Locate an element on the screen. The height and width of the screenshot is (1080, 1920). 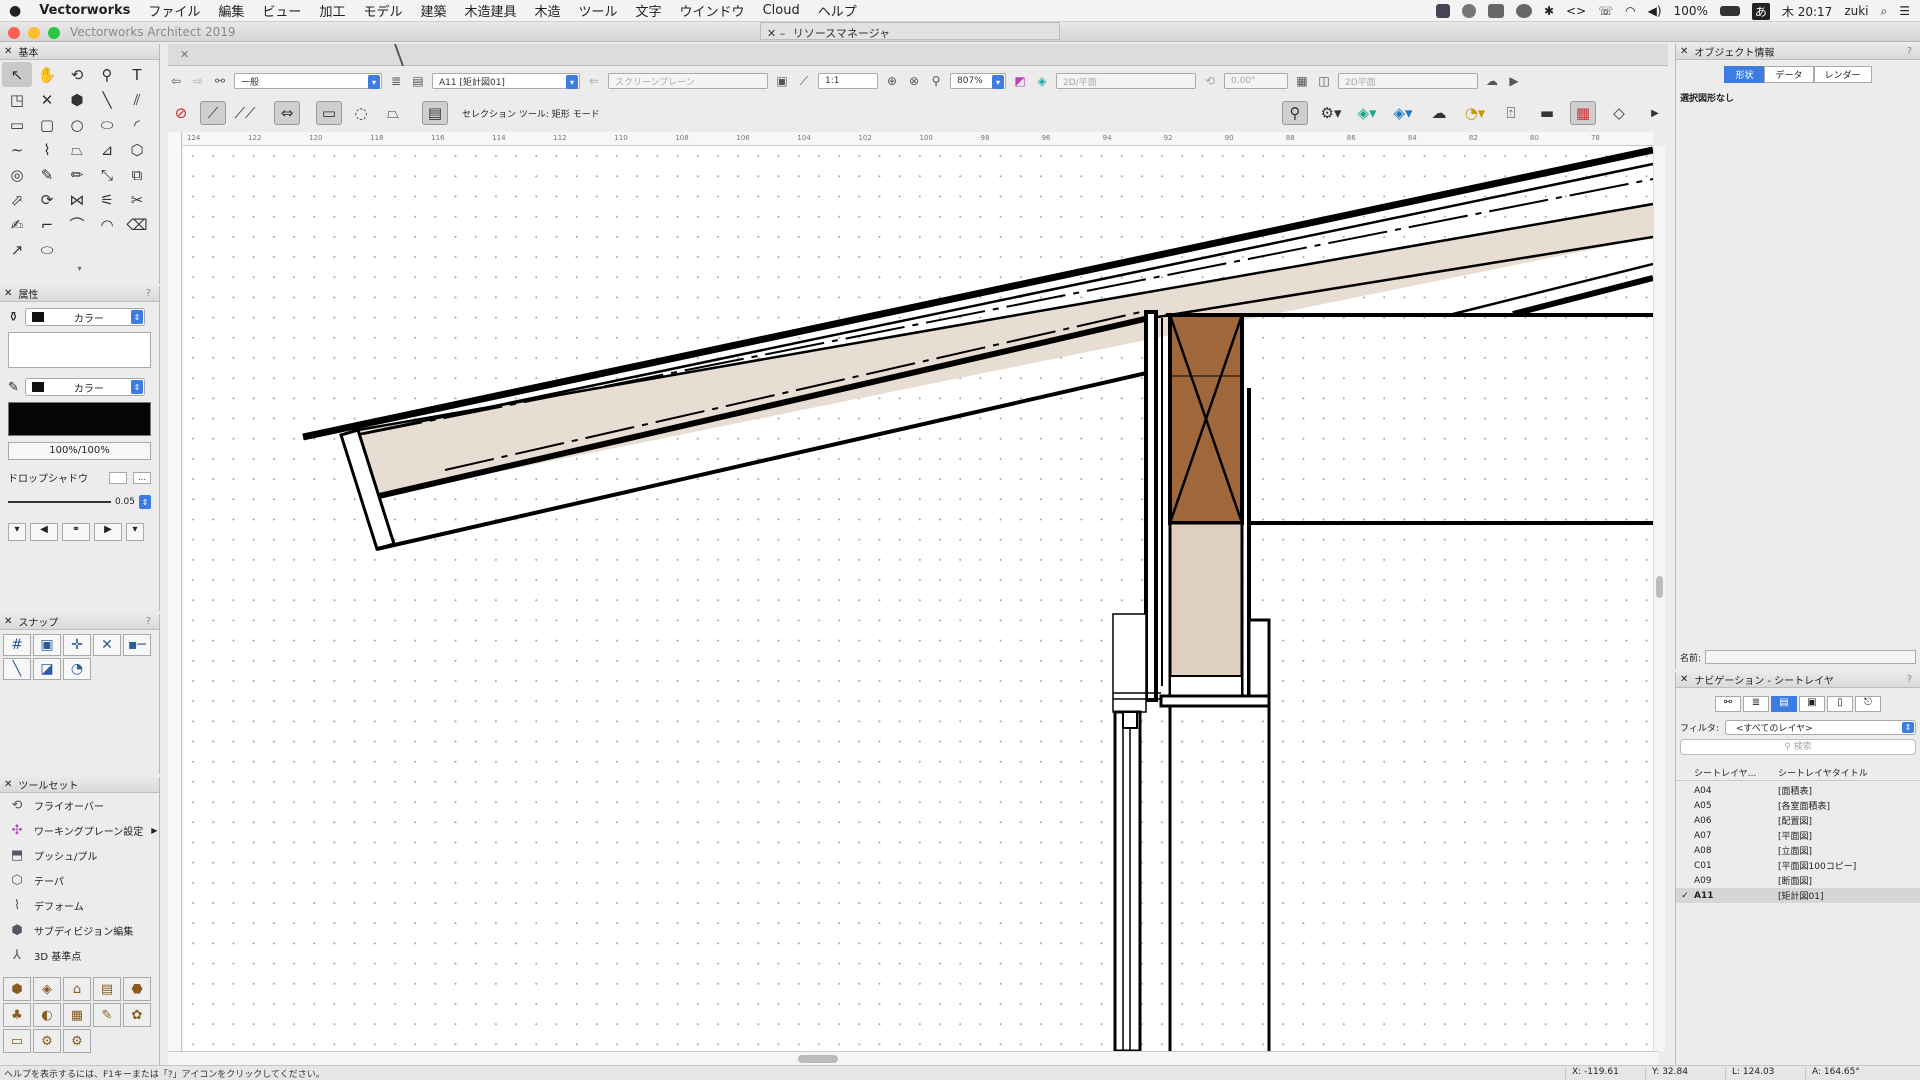
dimension-tool-icon: ↗ is located at coordinates (17, 249).